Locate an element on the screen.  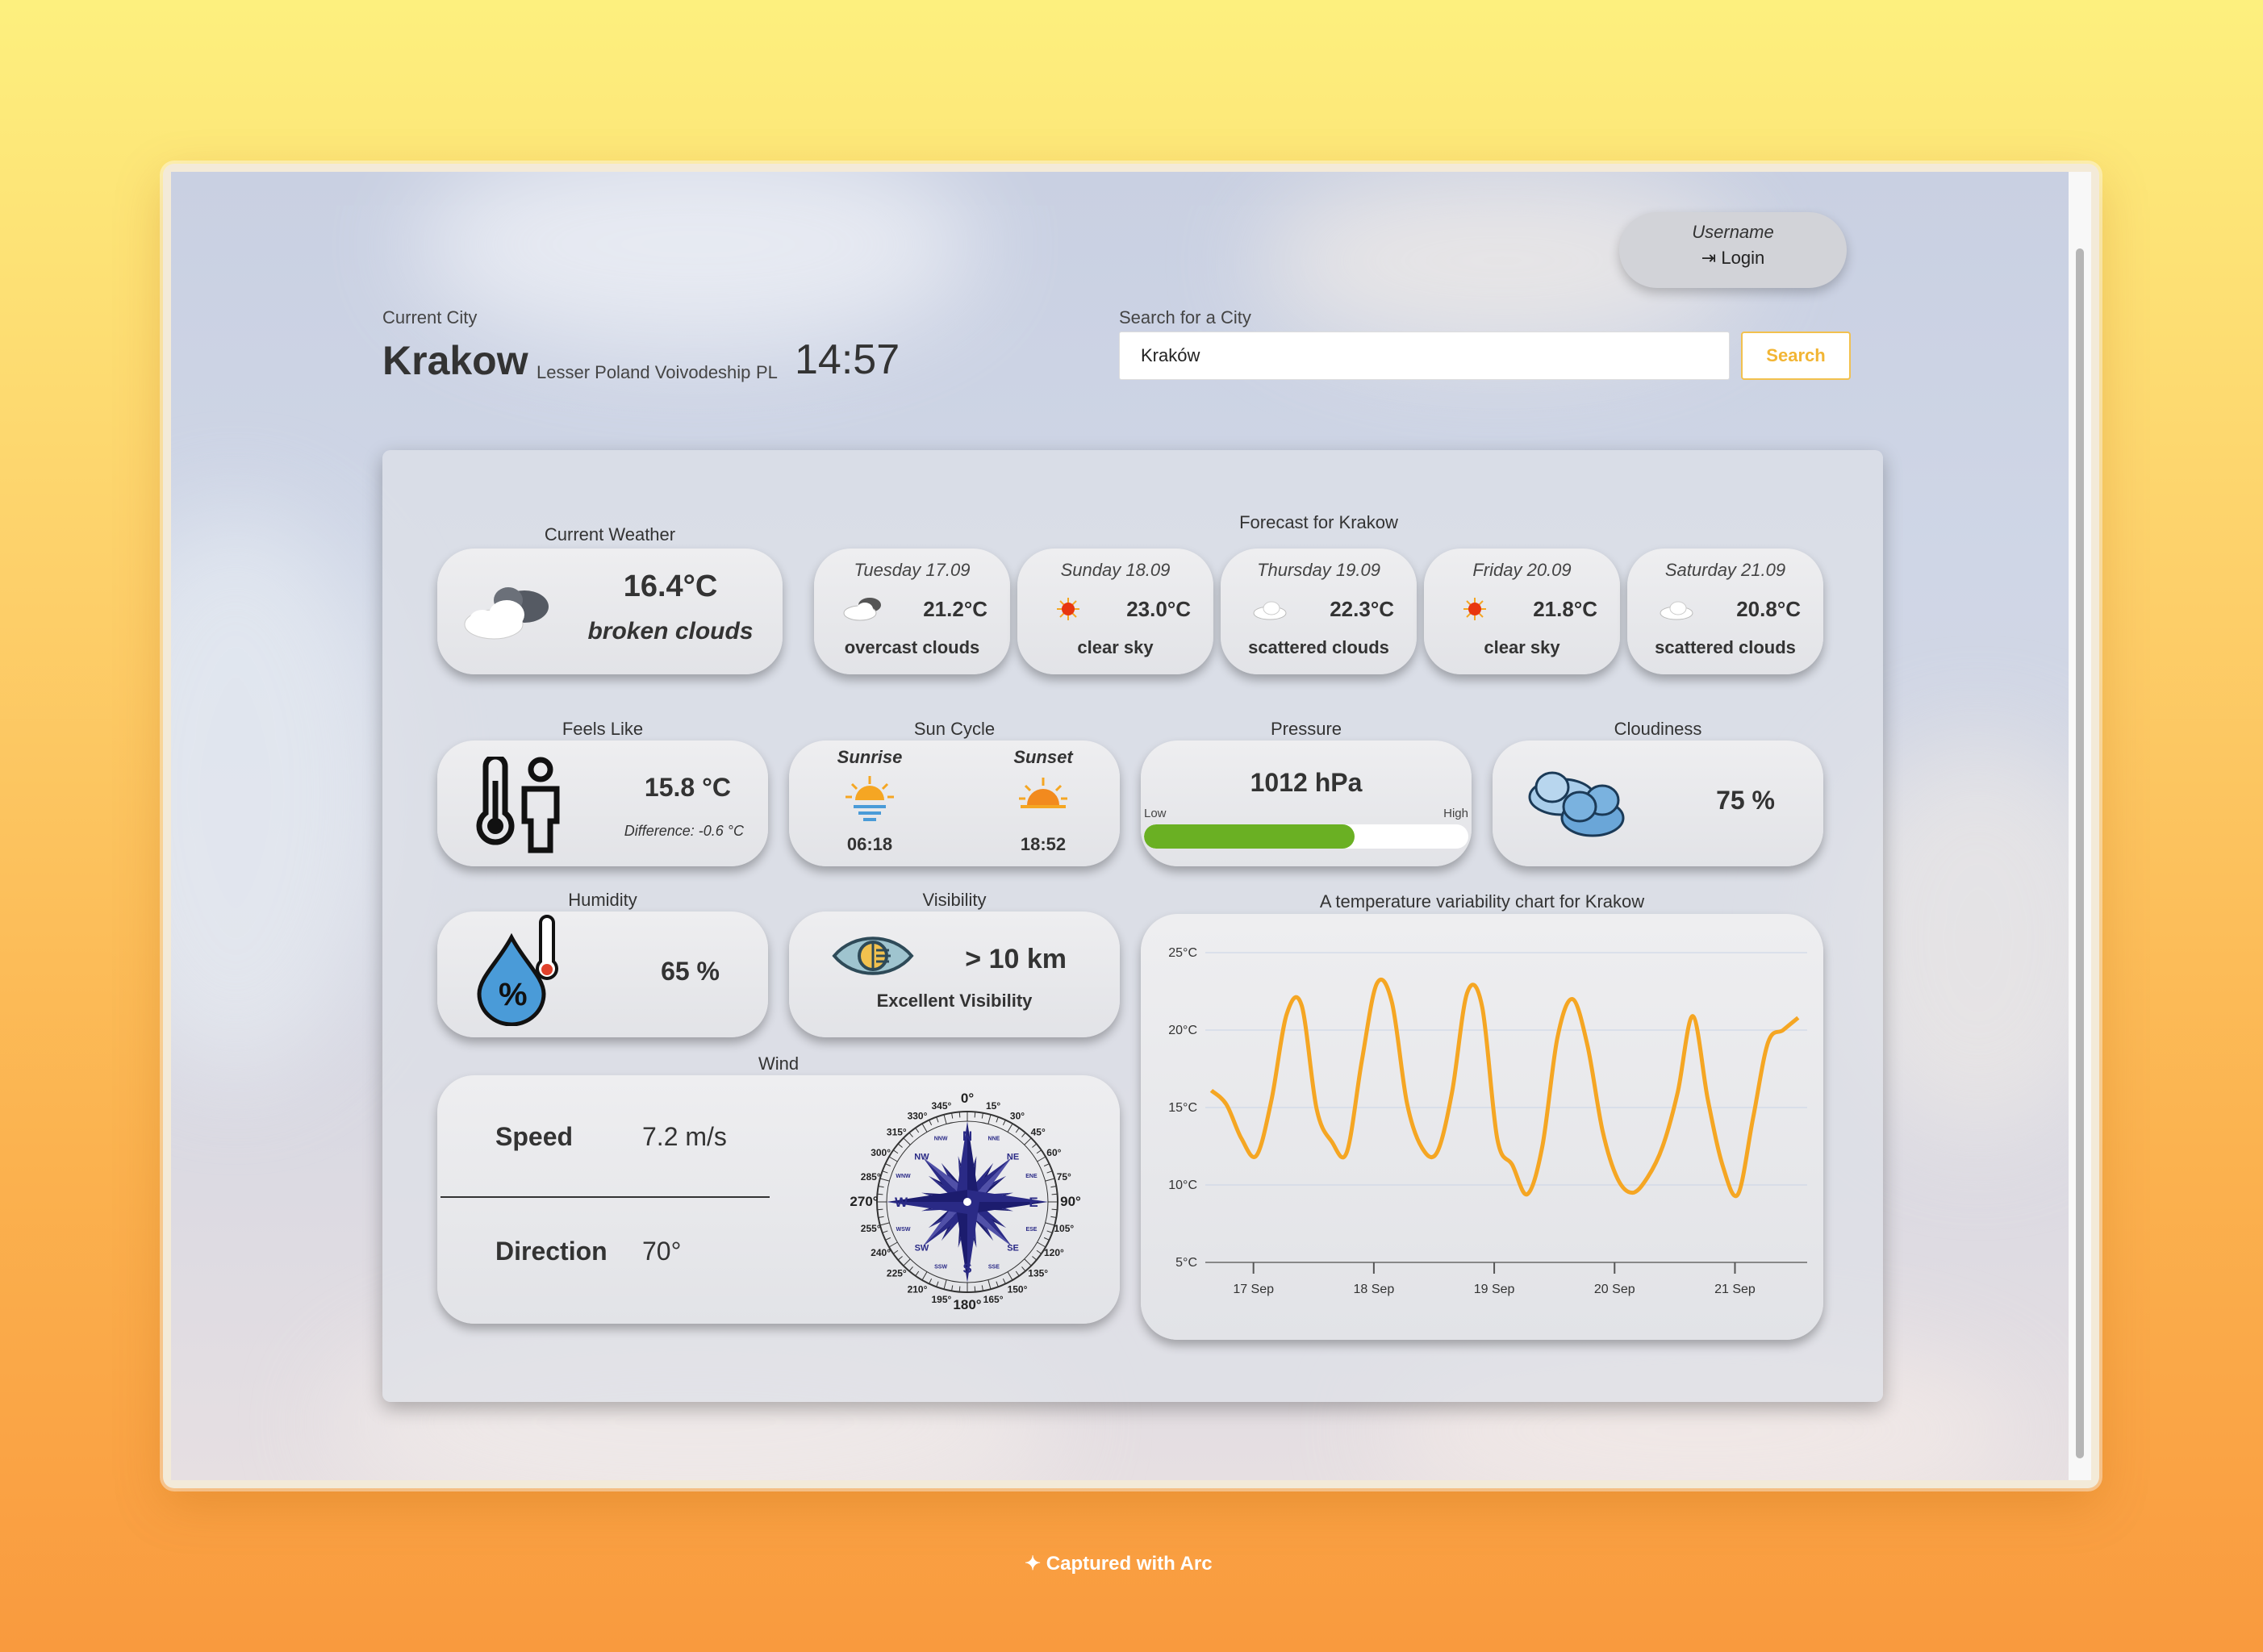
sunset-icon is located at coordinates (1043, 793).